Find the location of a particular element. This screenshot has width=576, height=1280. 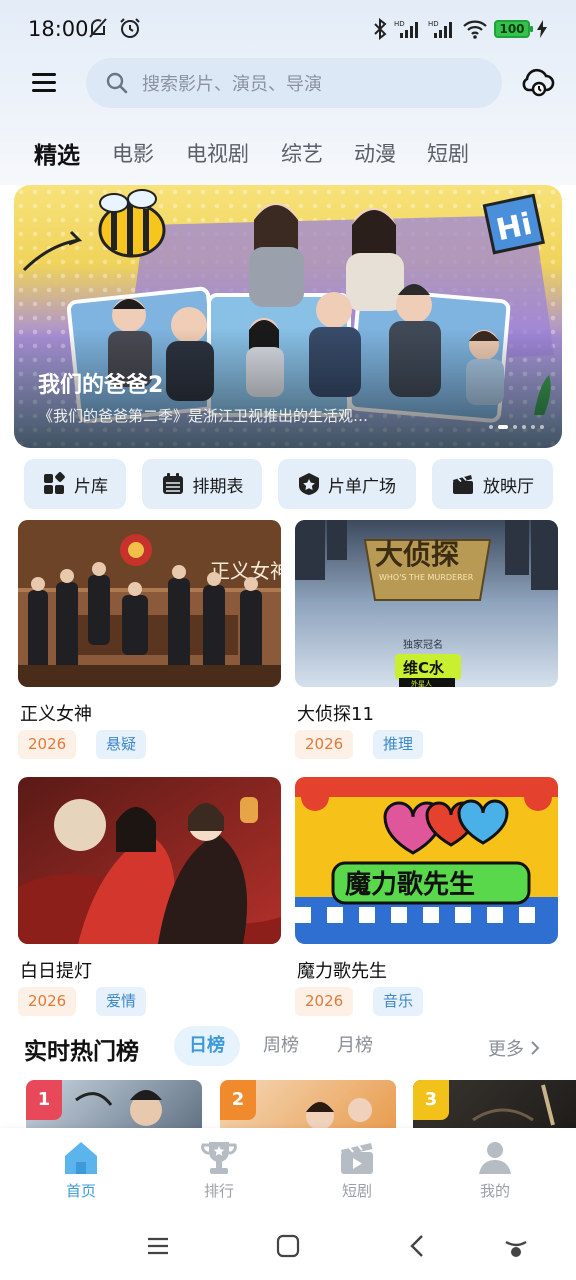

quick-links: 片库 排期表 片单广场 放映厅 is located at coordinates (288, 484).